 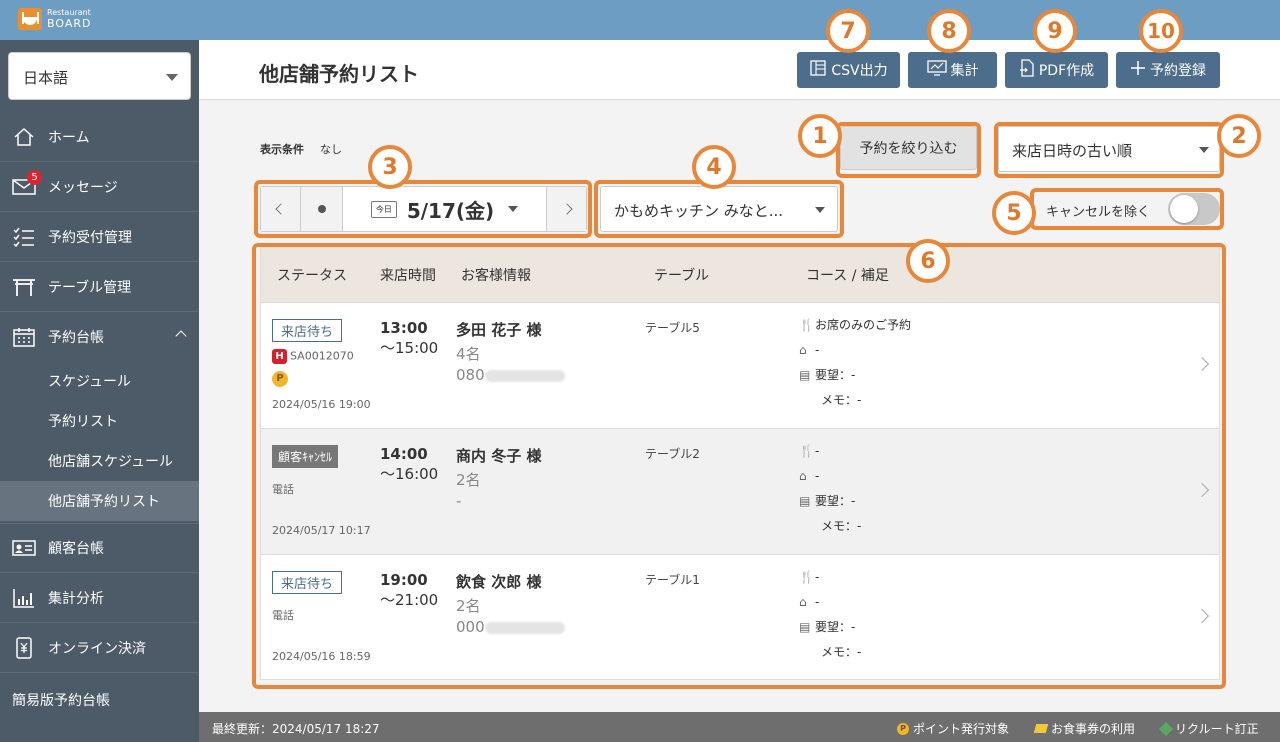 What do you see at coordinates (282, 149) in the screenshot?
I see `condition-label: 表示条件` at bounding box center [282, 149].